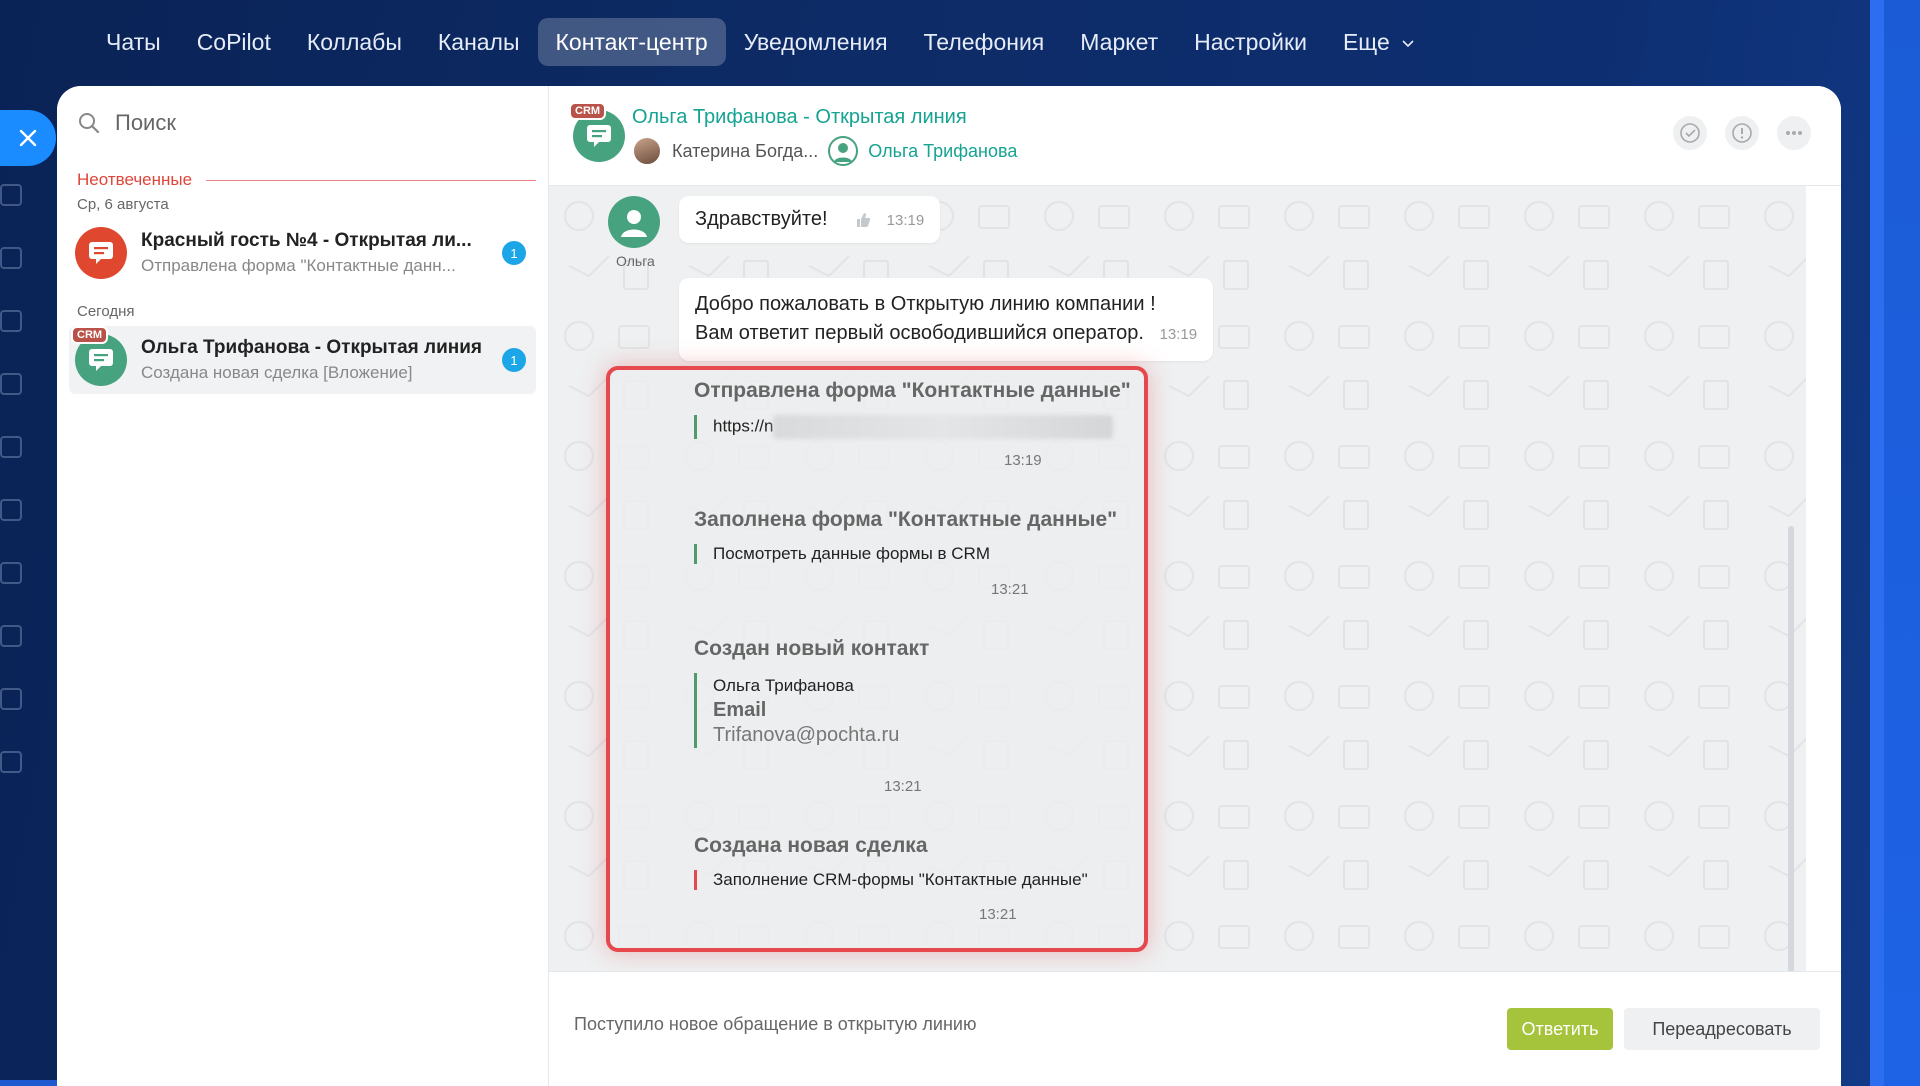 The width and height of the screenshot is (1920, 1086). I want to click on system-message-body: Посмотреть данные формы в CRM, so click(905, 554).